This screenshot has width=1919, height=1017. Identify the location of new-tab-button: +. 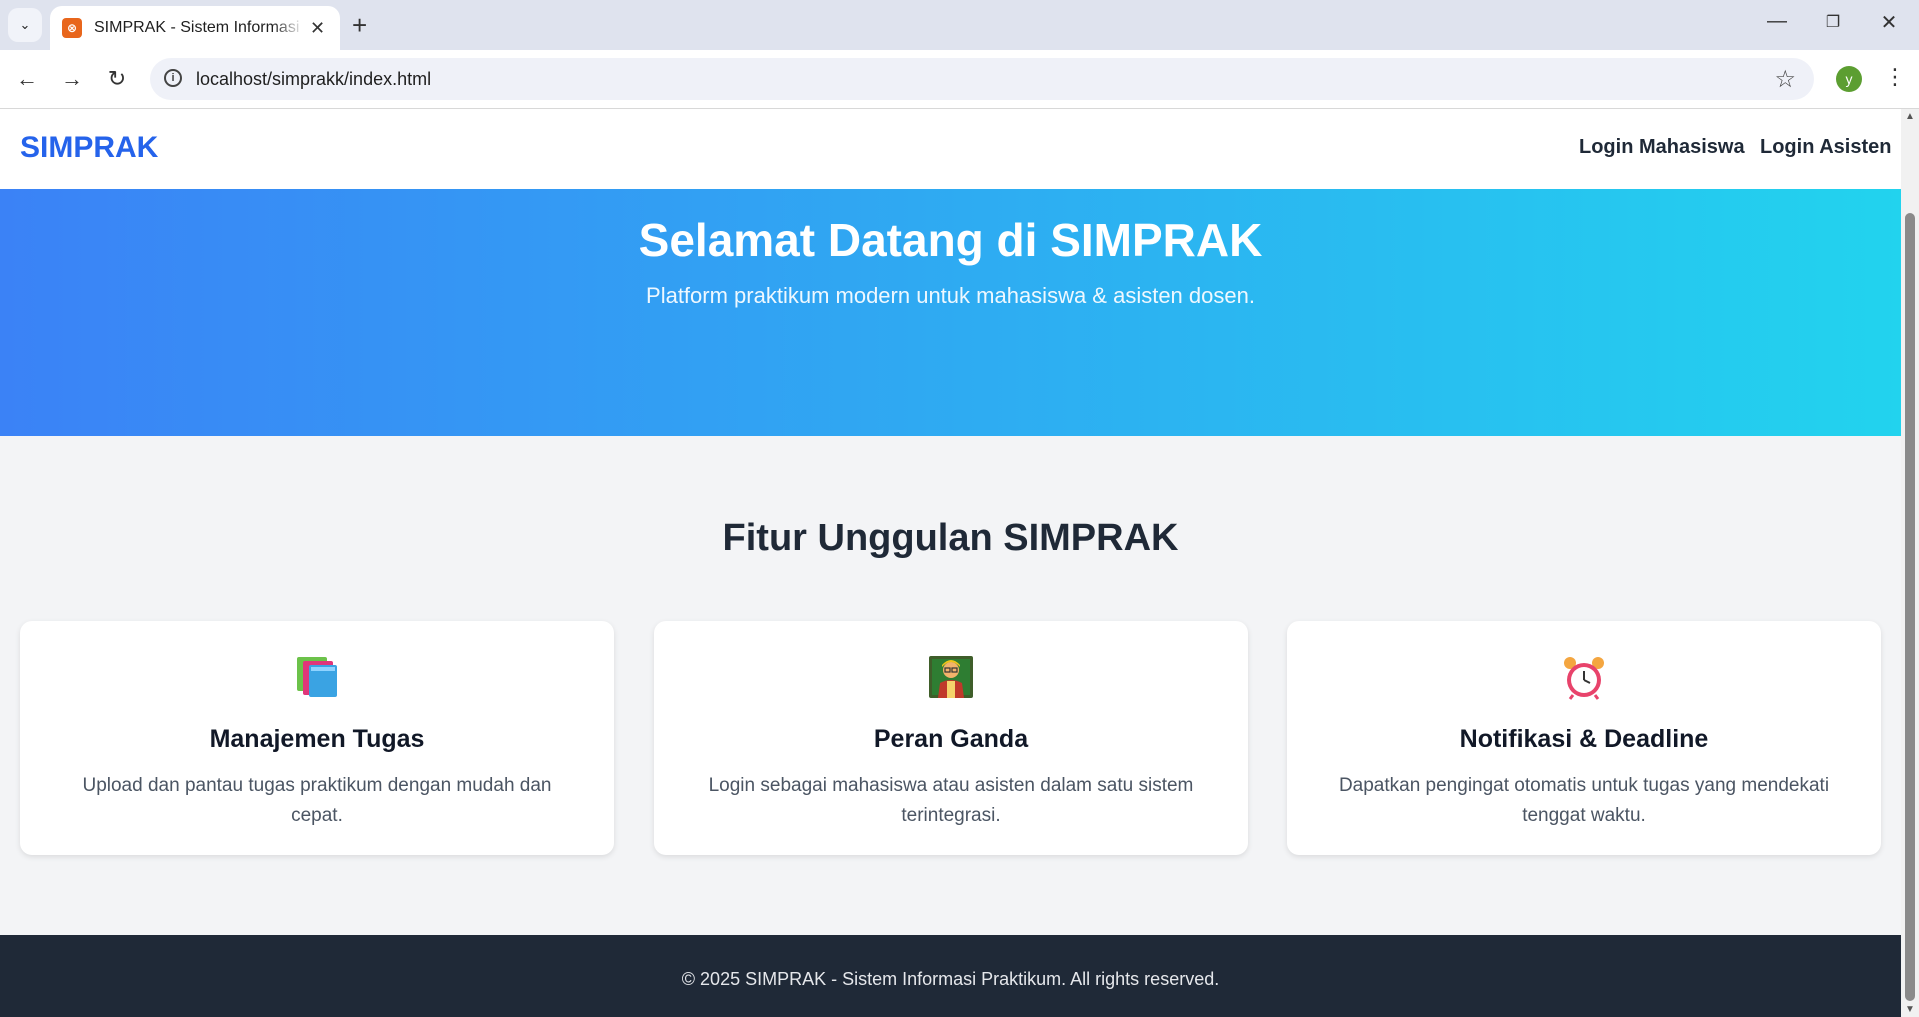
(359, 25).